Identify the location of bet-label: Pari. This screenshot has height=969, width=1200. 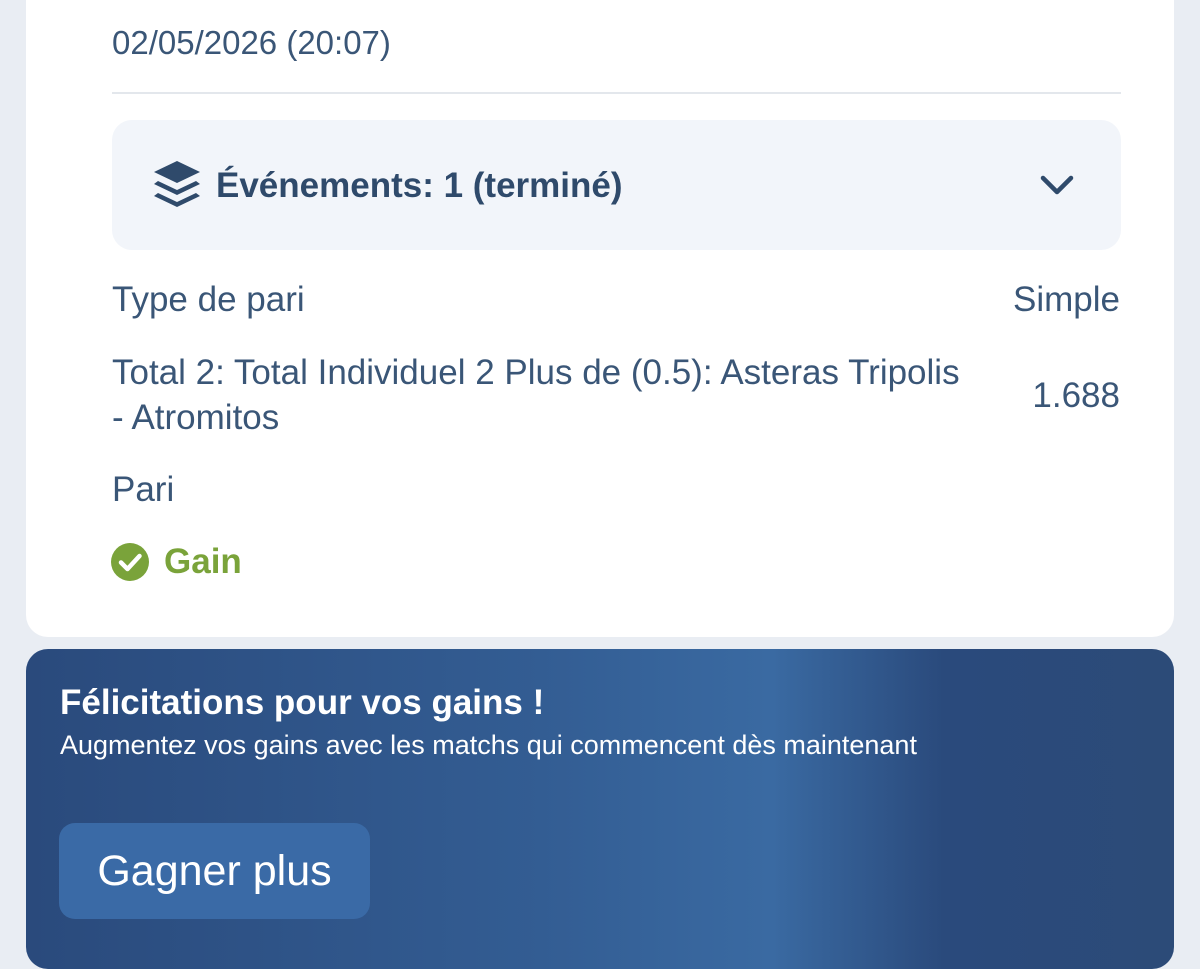
(143, 489).